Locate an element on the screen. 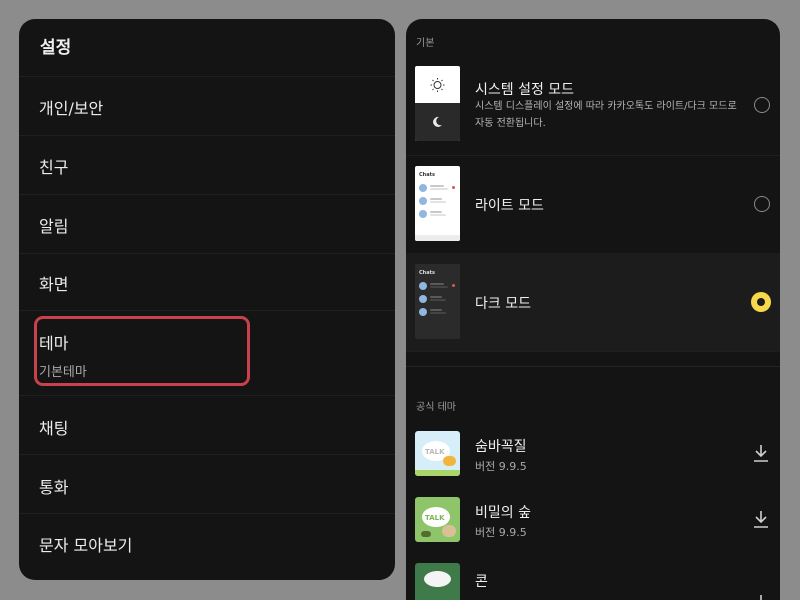 This screenshot has height=600, width=800. sun-icon is located at coordinates (437, 85).